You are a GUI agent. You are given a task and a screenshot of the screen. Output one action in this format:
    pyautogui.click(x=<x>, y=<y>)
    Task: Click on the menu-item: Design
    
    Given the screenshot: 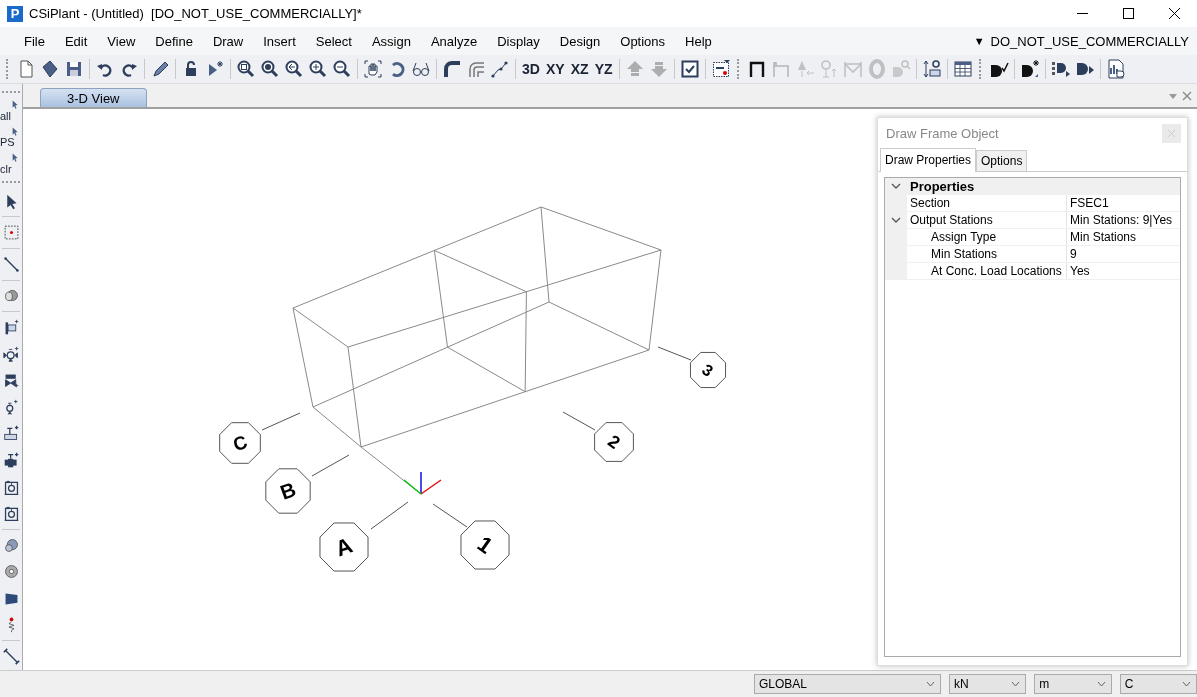 What is the action you would take?
    pyautogui.click(x=580, y=41)
    